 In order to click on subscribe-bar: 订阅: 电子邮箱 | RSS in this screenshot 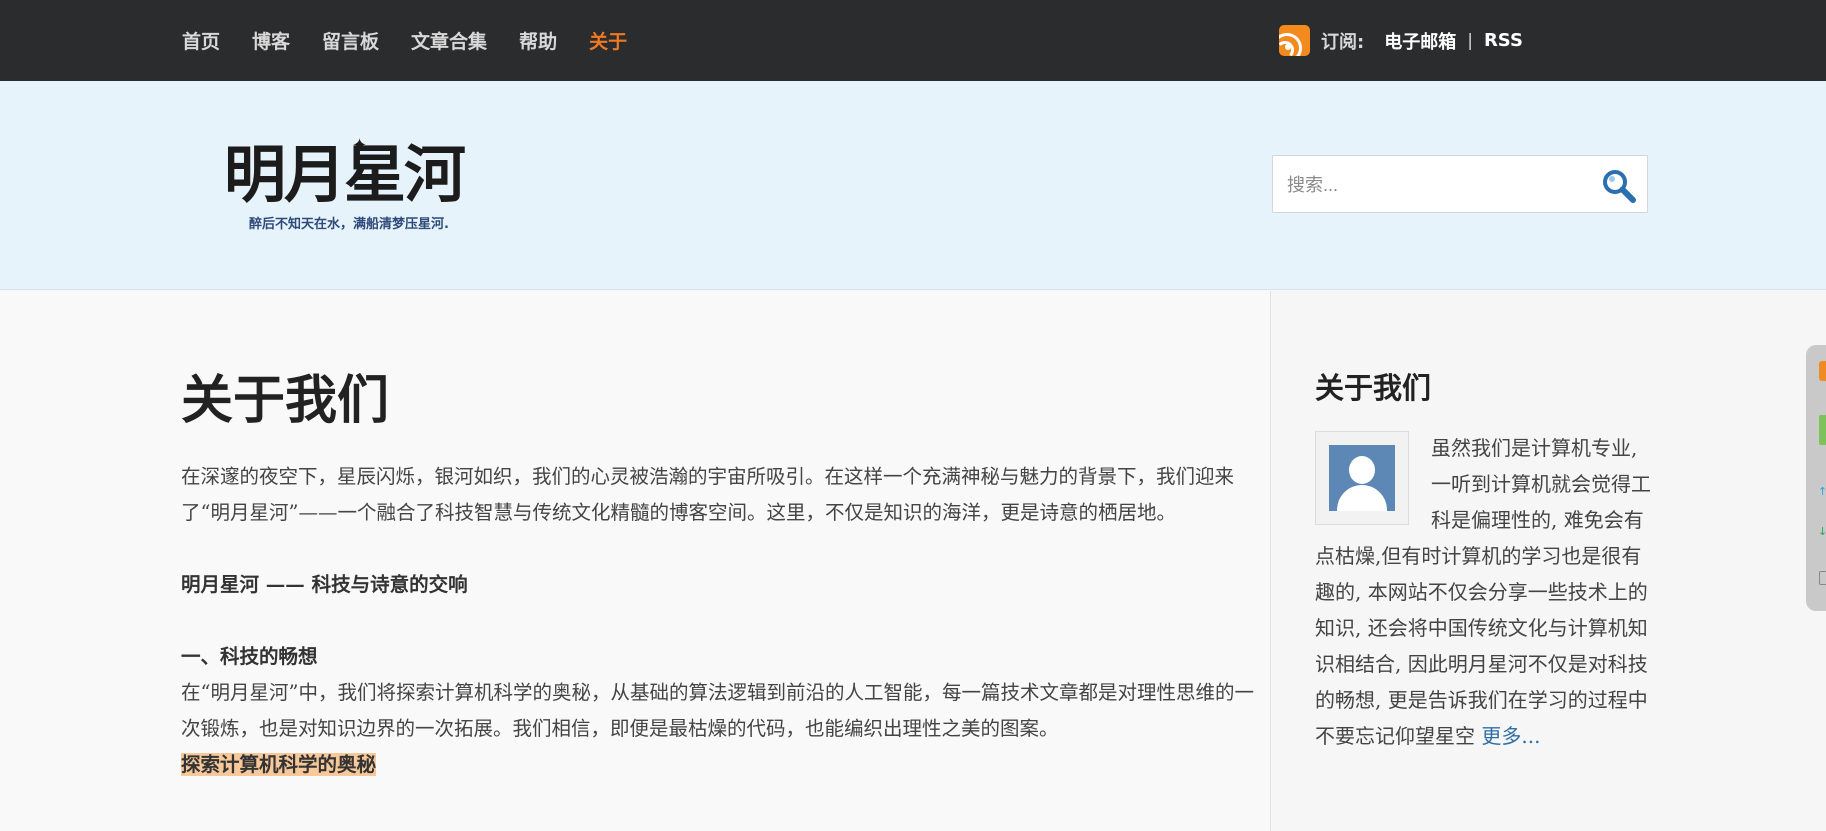, I will do `click(1401, 40)`.